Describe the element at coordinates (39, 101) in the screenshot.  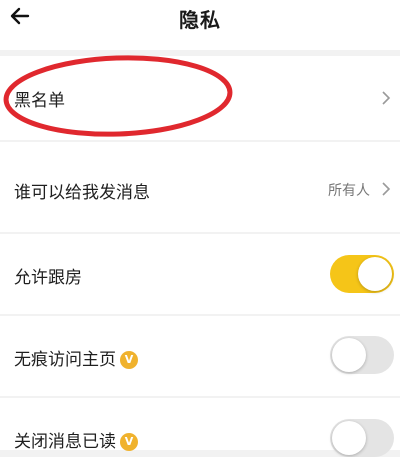
I see `blacklist-label: 黑名单` at that location.